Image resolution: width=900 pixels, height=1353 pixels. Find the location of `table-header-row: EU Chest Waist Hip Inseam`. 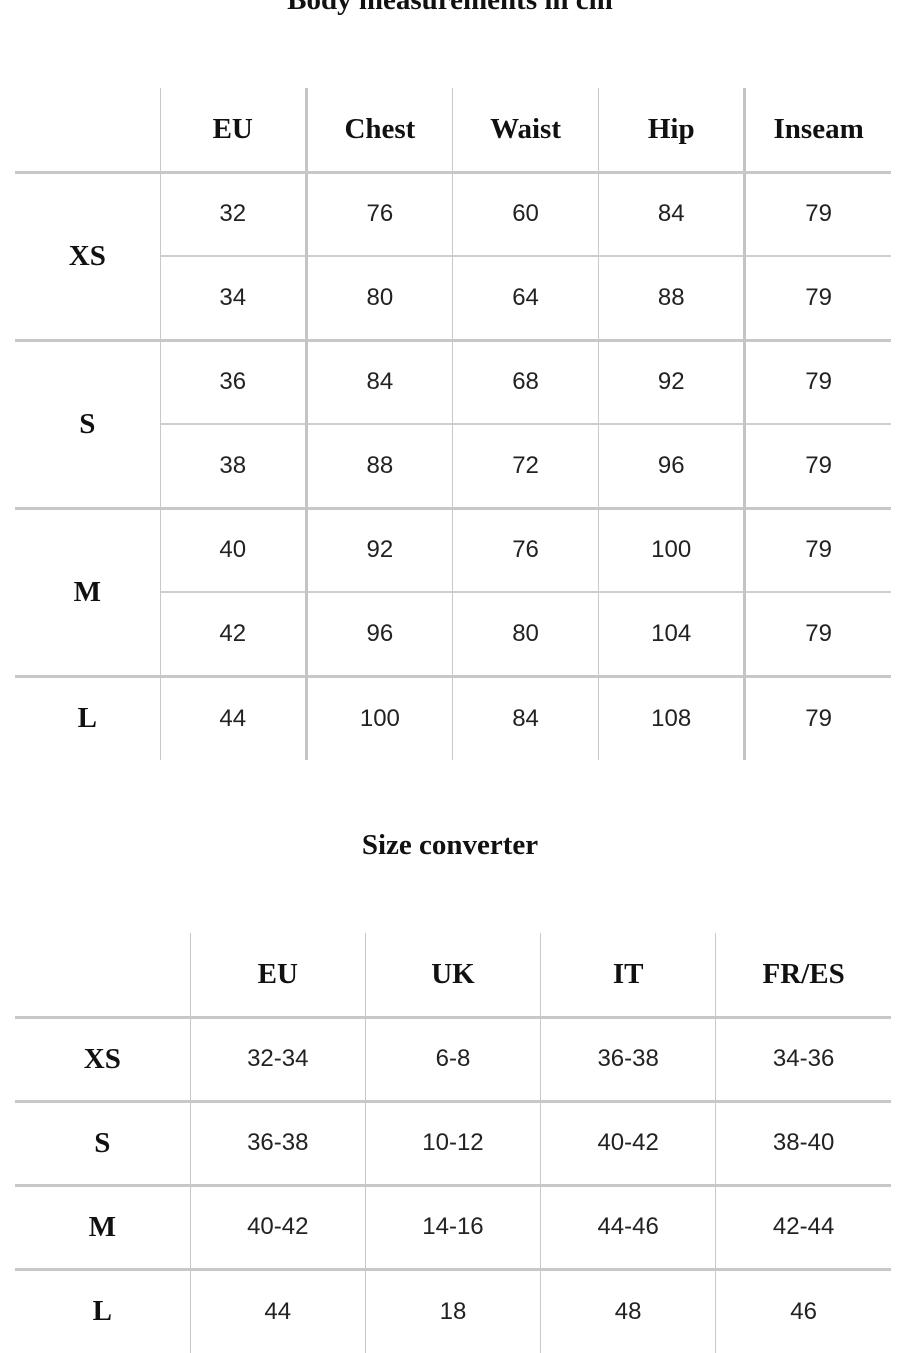

table-header-row: EU Chest Waist Hip Inseam is located at coordinates (453, 131).